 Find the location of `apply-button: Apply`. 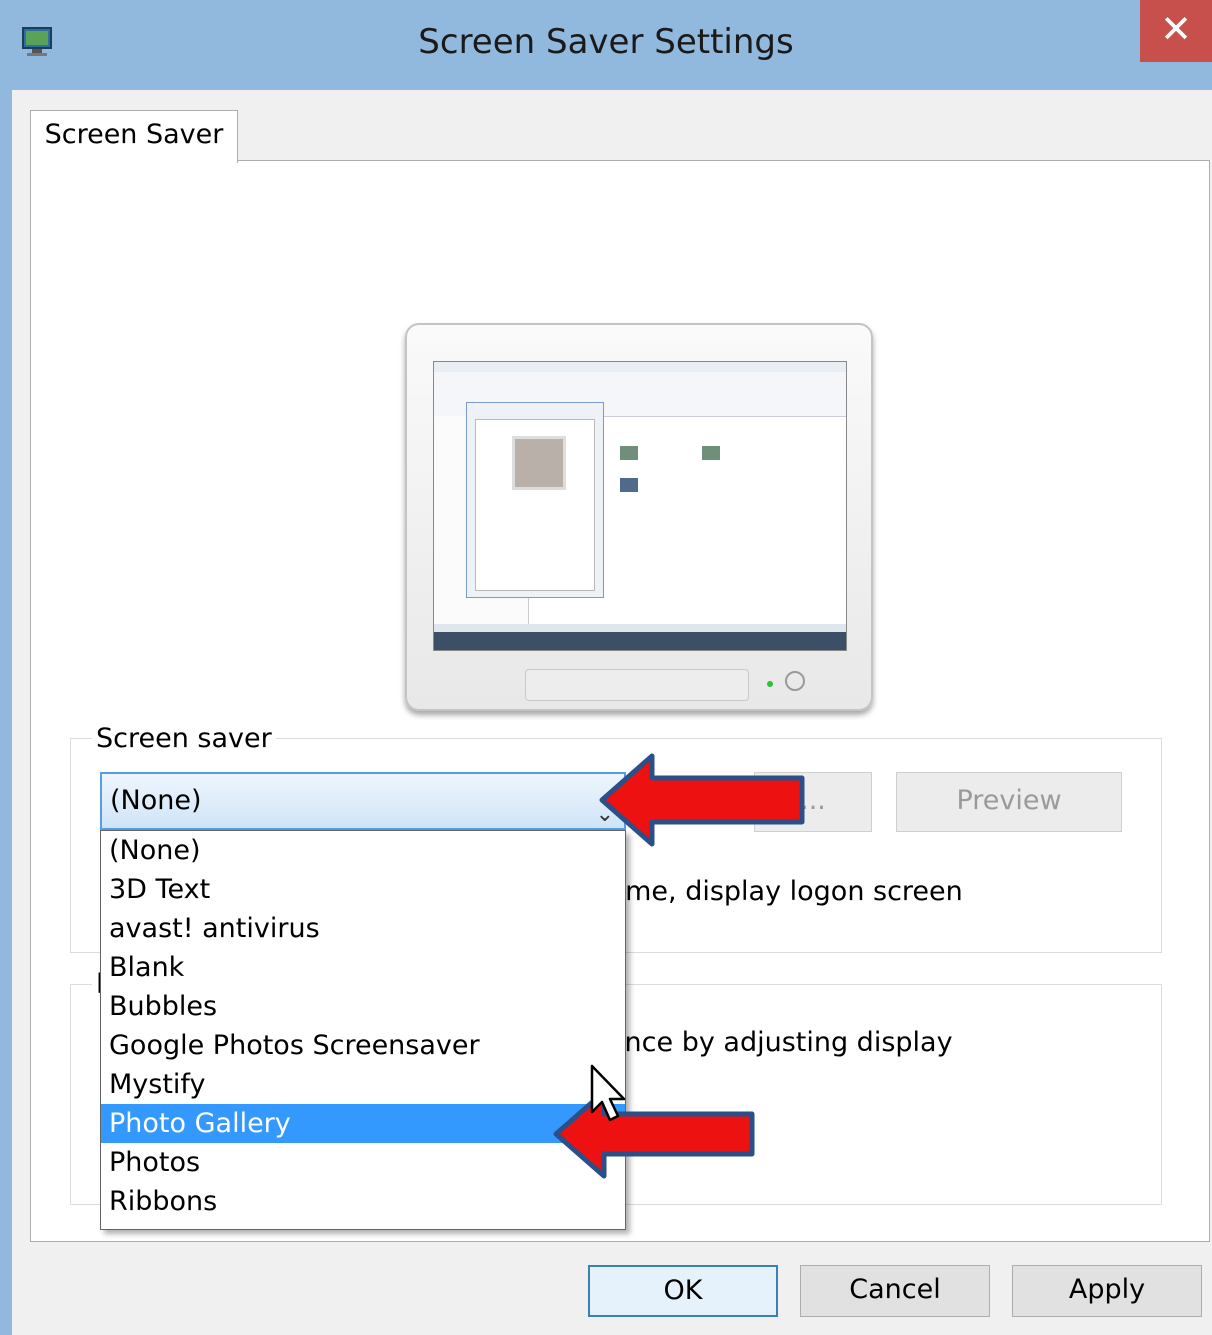

apply-button: Apply is located at coordinates (1107, 1291).